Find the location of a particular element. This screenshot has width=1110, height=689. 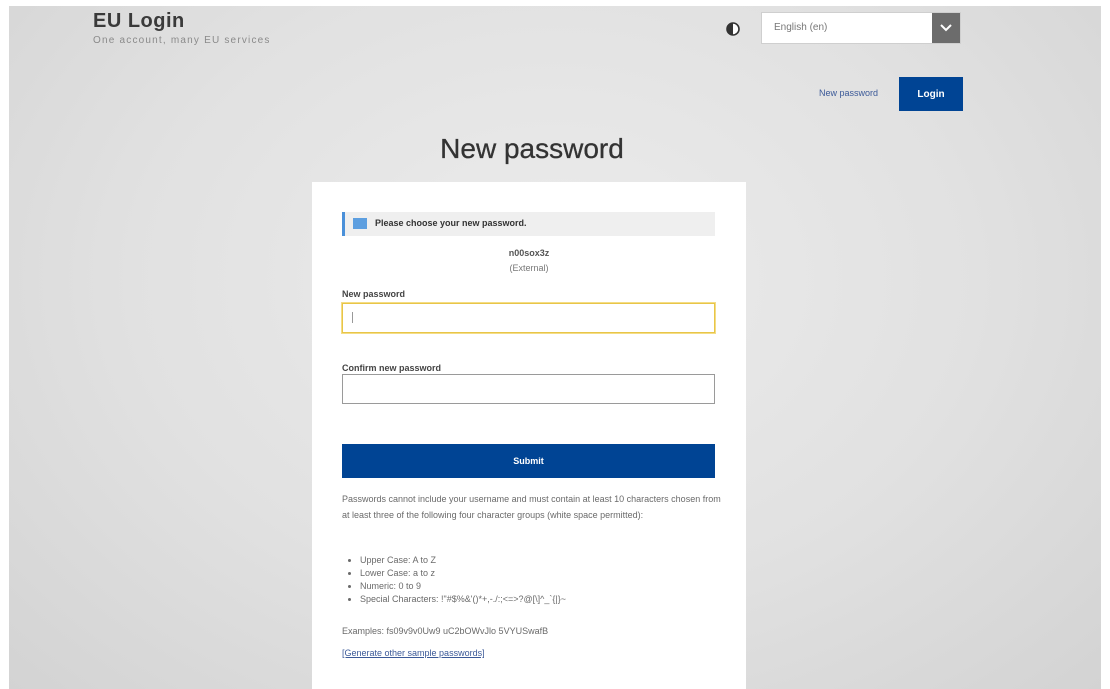

rule-item: Upper Case: A to Z is located at coordinates (463, 560).